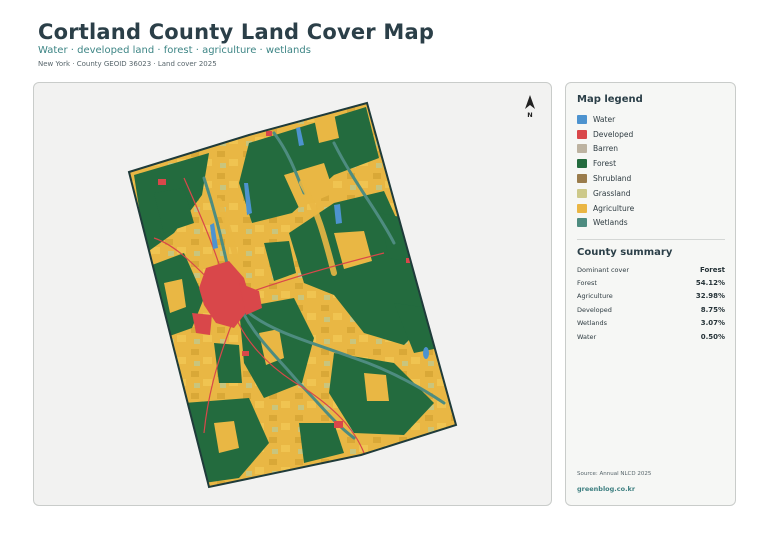 This screenshot has width=768, height=543. What do you see at coordinates (587, 336) in the screenshot?
I see `summary-label: Water` at bounding box center [587, 336].